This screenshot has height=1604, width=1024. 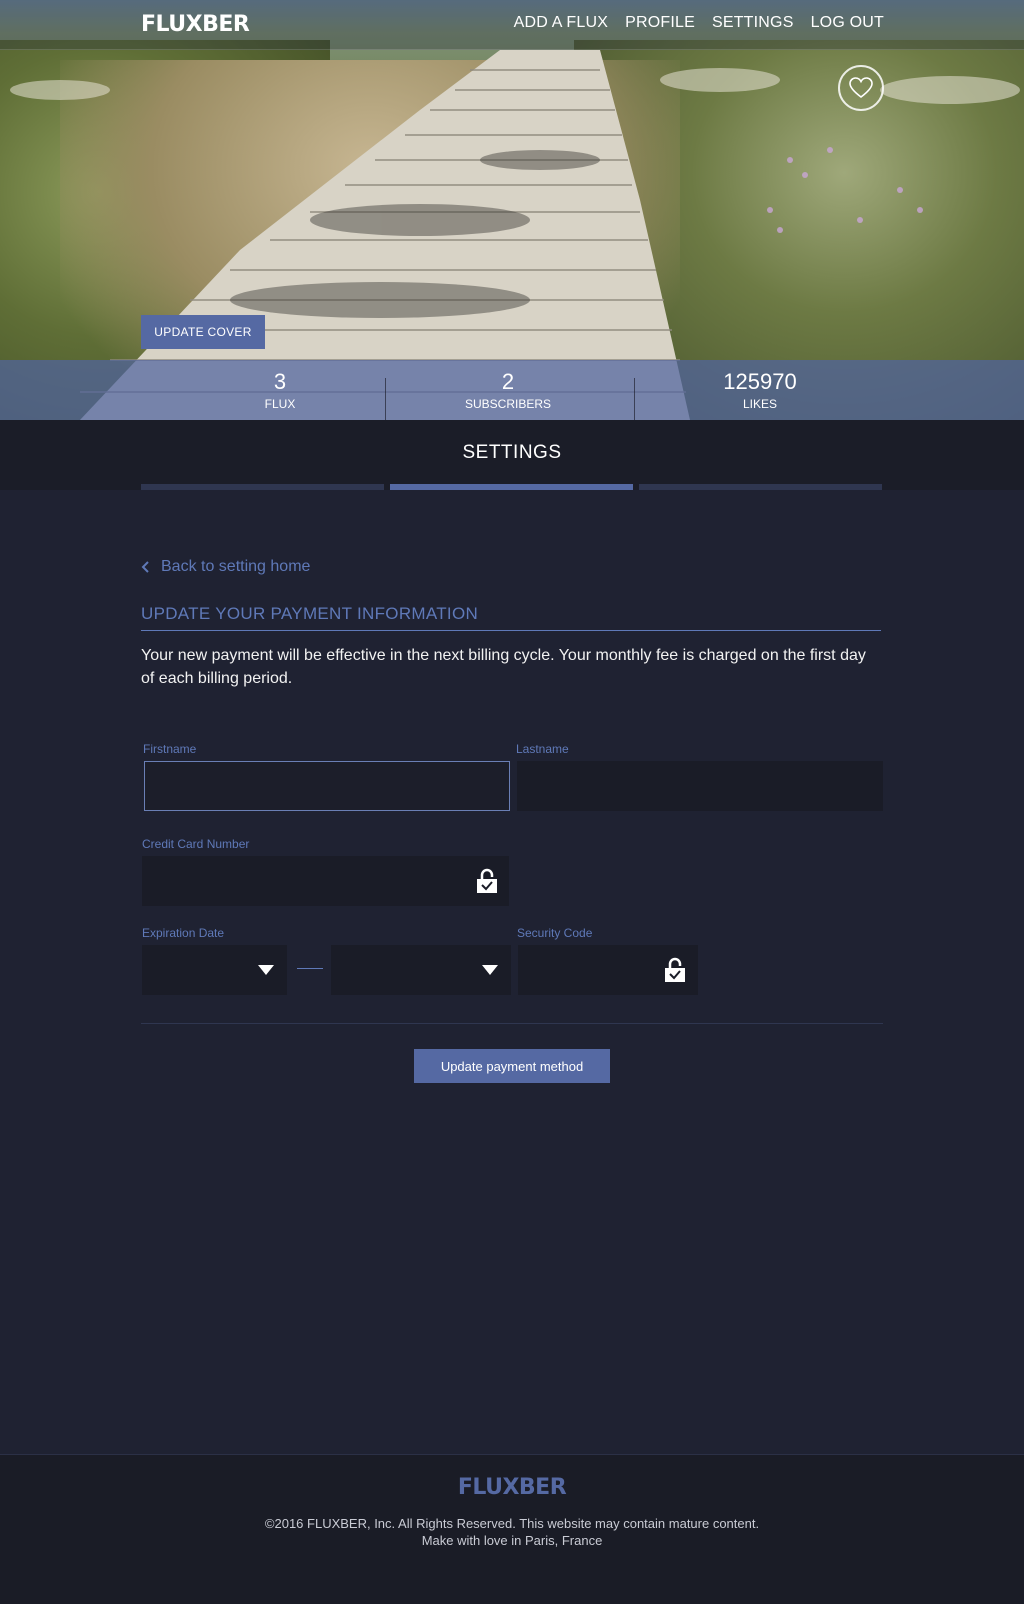 I want to click on section-divider, so click(x=511, y=630).